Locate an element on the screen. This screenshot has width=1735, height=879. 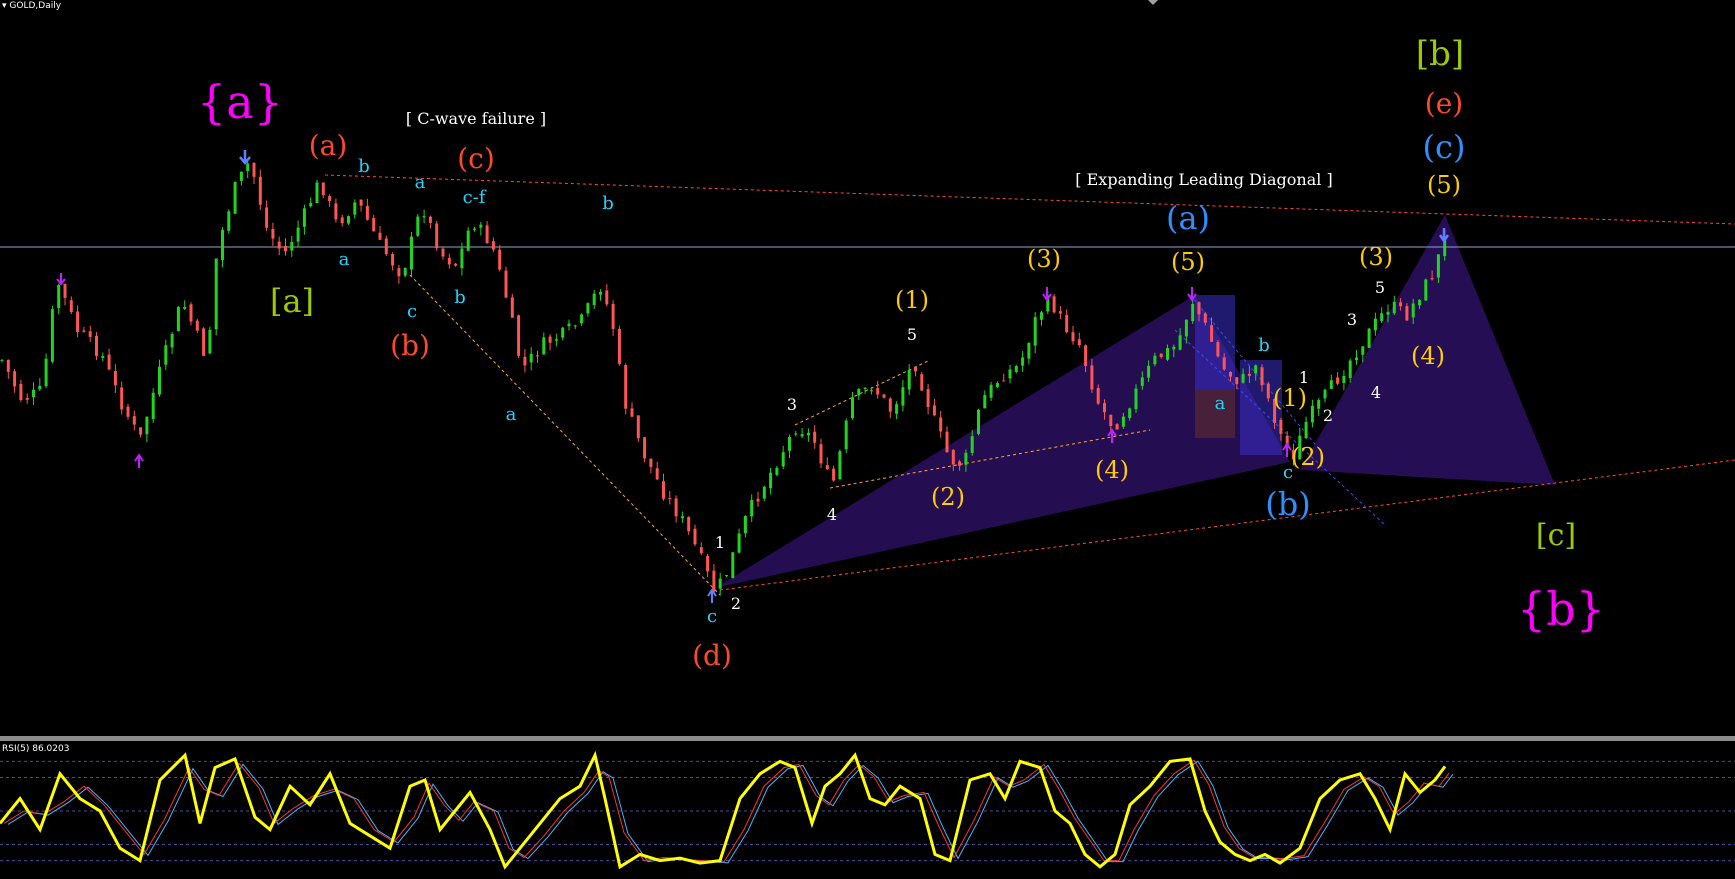
wave-label: [a] is located at coordinates (292, 301).